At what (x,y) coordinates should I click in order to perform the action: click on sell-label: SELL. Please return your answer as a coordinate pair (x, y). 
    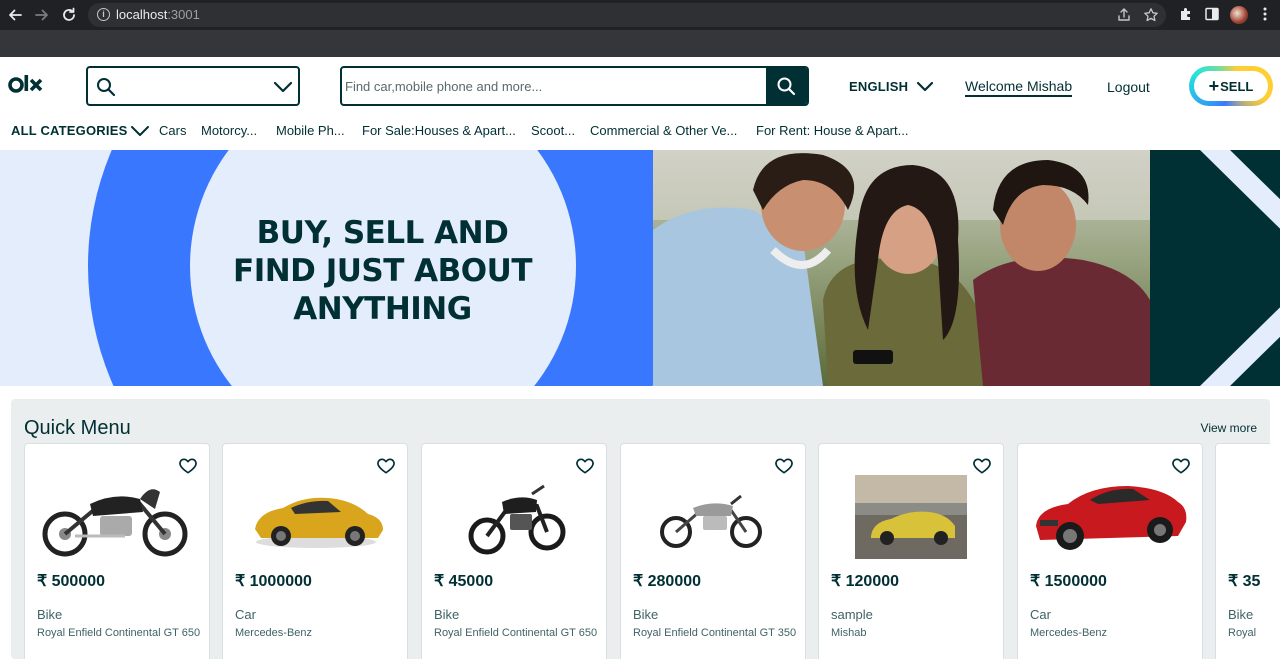
    Looking at the image, I should click on (1237, 86).